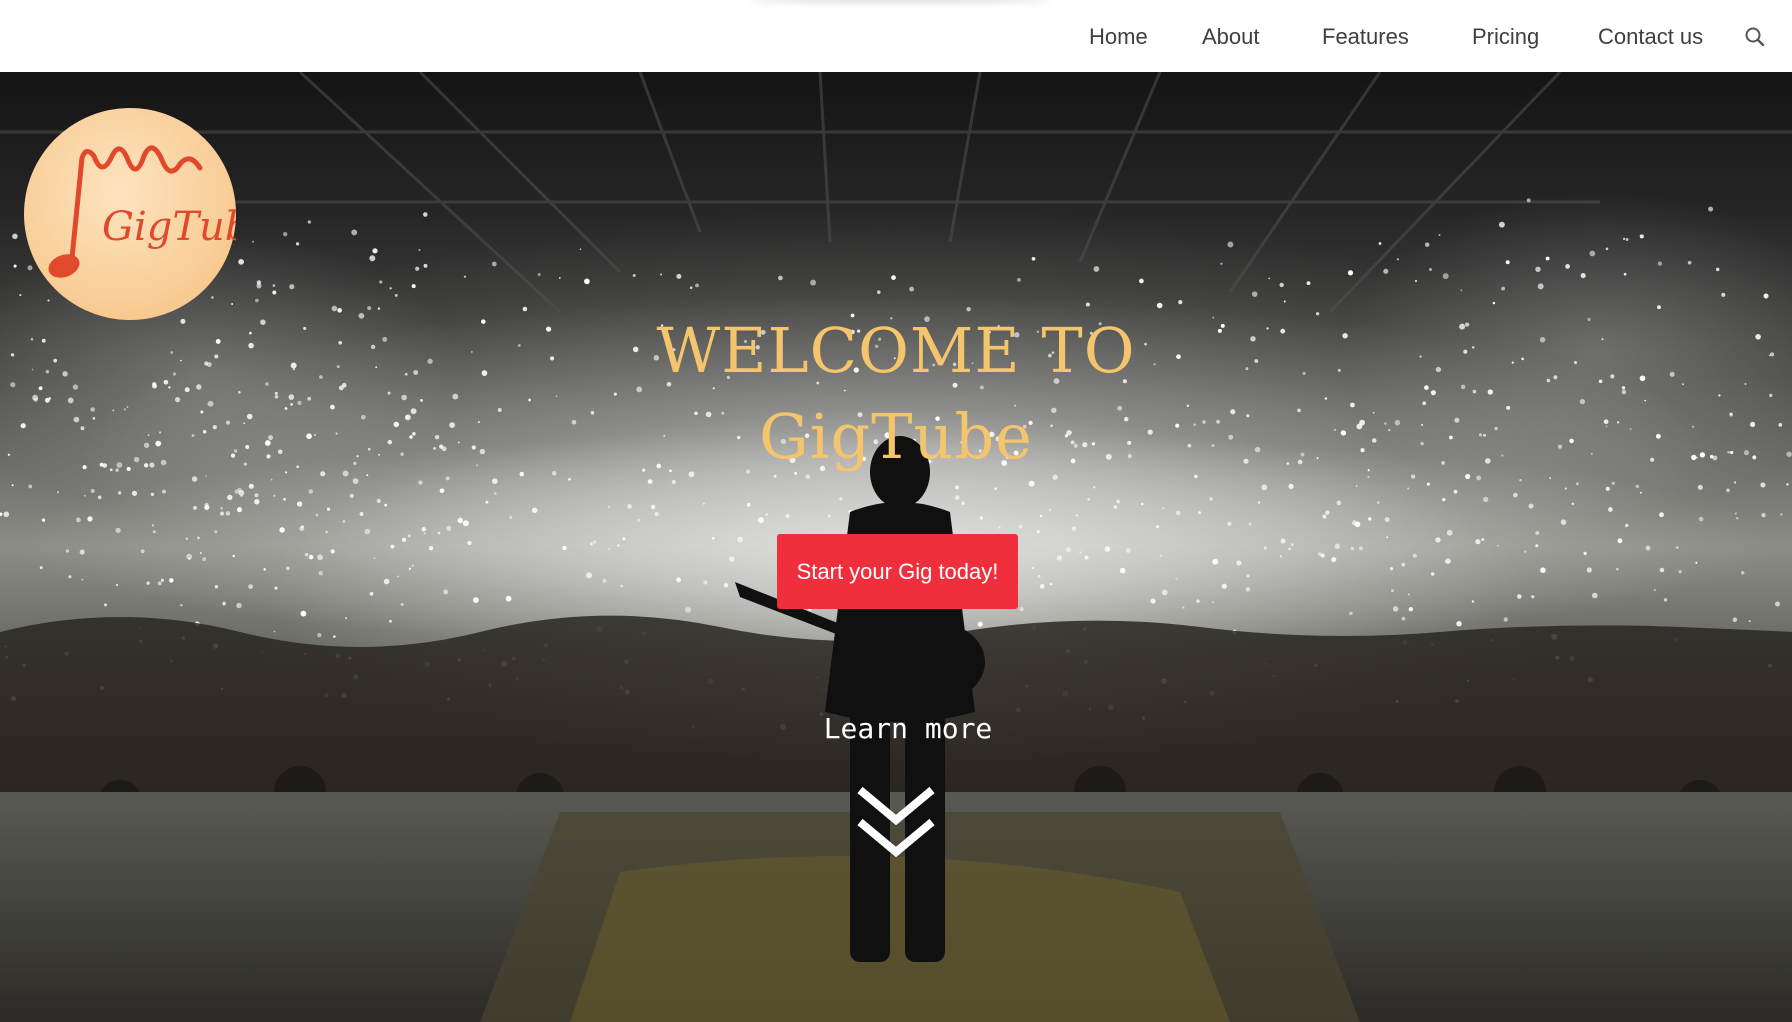 The height and width of the screenshot is (1022, 1792). What do you see at coordinates (149, 214) in the screenshot?
I see `gigtube-logo: GigTube` at bounding box center [149, 214].